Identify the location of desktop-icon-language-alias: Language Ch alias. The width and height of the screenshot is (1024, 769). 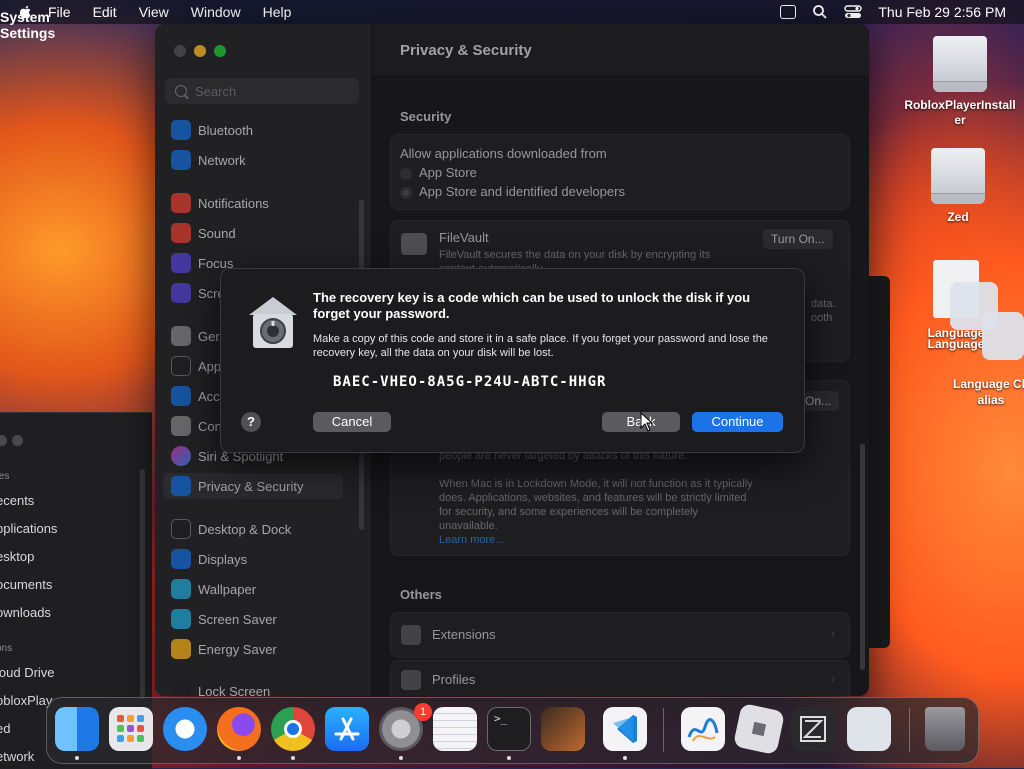
(985, 392).